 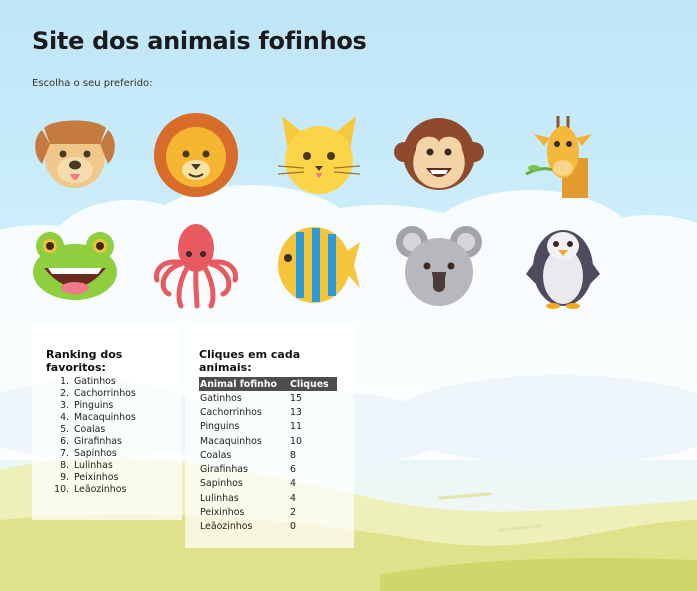 I want to click on ranking-item: Coalas, so click(x=104, y=430).